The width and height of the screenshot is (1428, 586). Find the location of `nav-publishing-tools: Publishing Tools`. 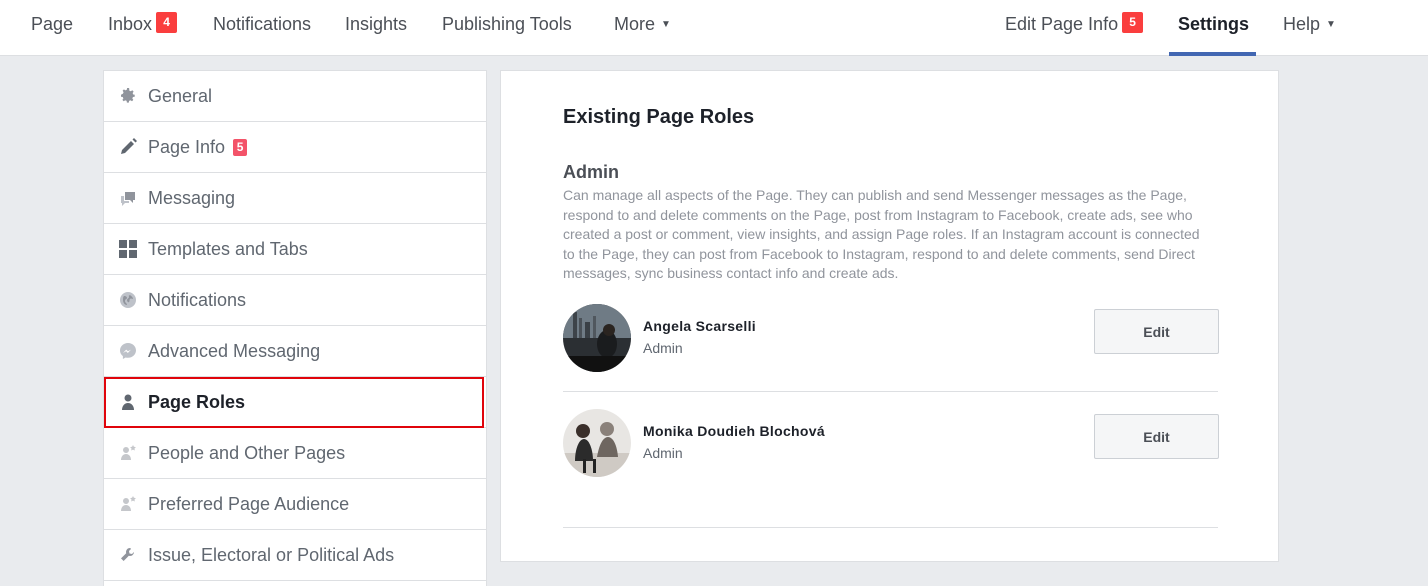

nav-publishing-tools: Publishing Tools is located at coordinates (507, 28).